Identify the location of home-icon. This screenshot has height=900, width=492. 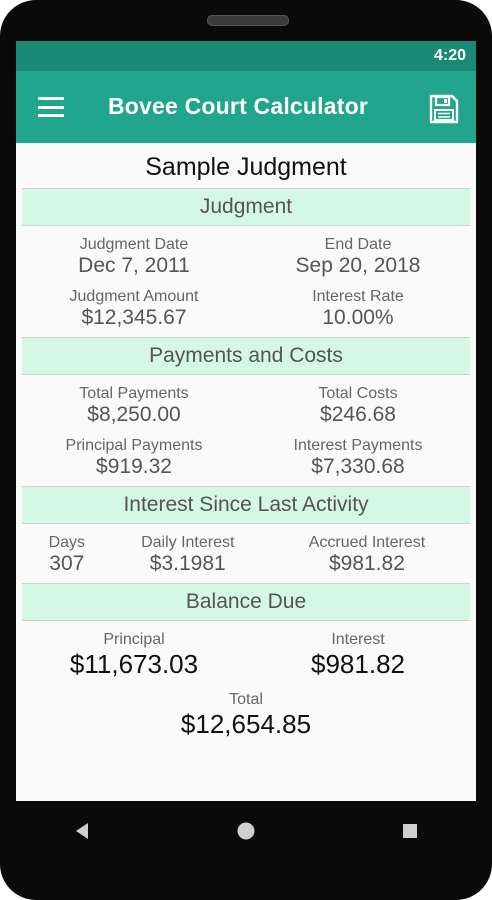
(246, 831).